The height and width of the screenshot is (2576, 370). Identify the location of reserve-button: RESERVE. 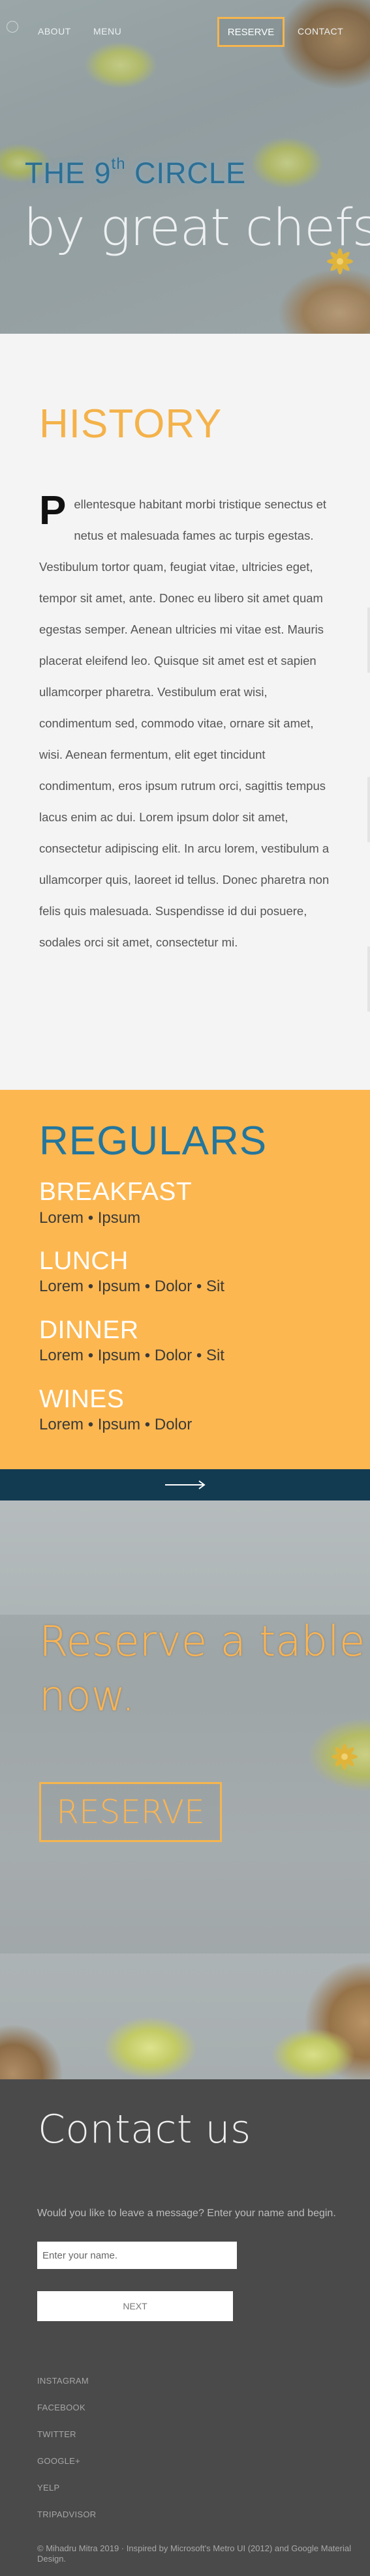
(130, 1812).